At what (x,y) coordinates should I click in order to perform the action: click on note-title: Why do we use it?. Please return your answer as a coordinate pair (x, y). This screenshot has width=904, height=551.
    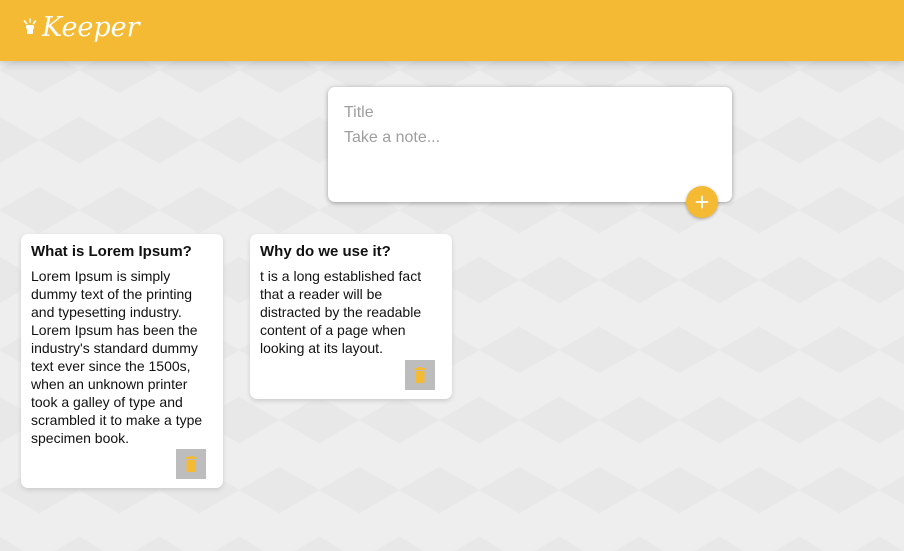
    Looking at the image, I should click on (325, 251).